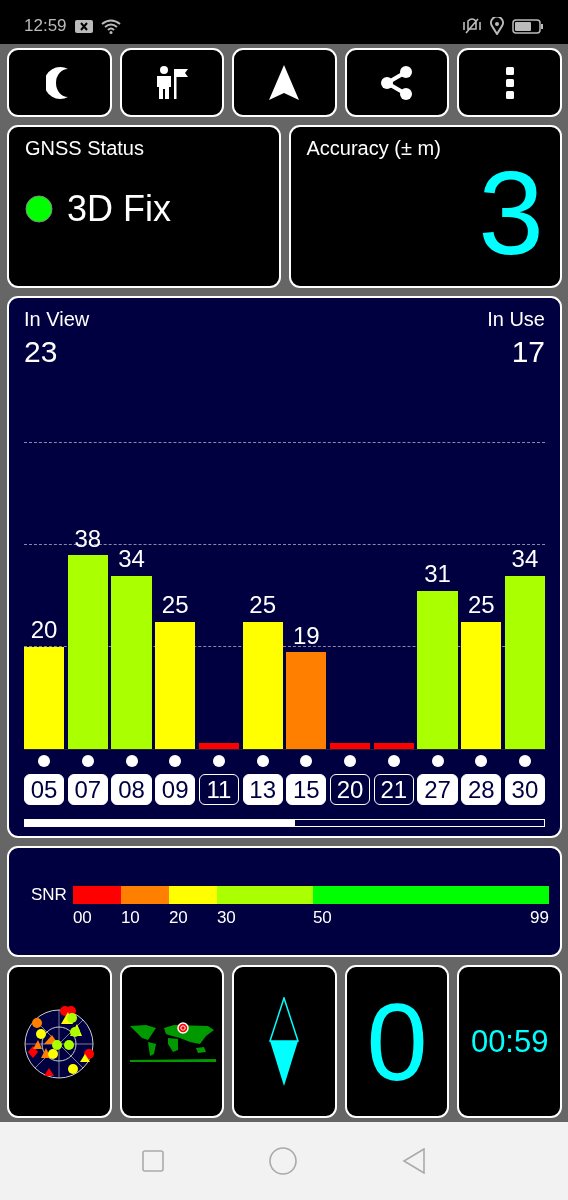 The height and width of the screenshot is (1200, 568). Describe the element at coordinates (373, 148) in the screenshot. I see `card-title: Accuracy (± m)` at that location.